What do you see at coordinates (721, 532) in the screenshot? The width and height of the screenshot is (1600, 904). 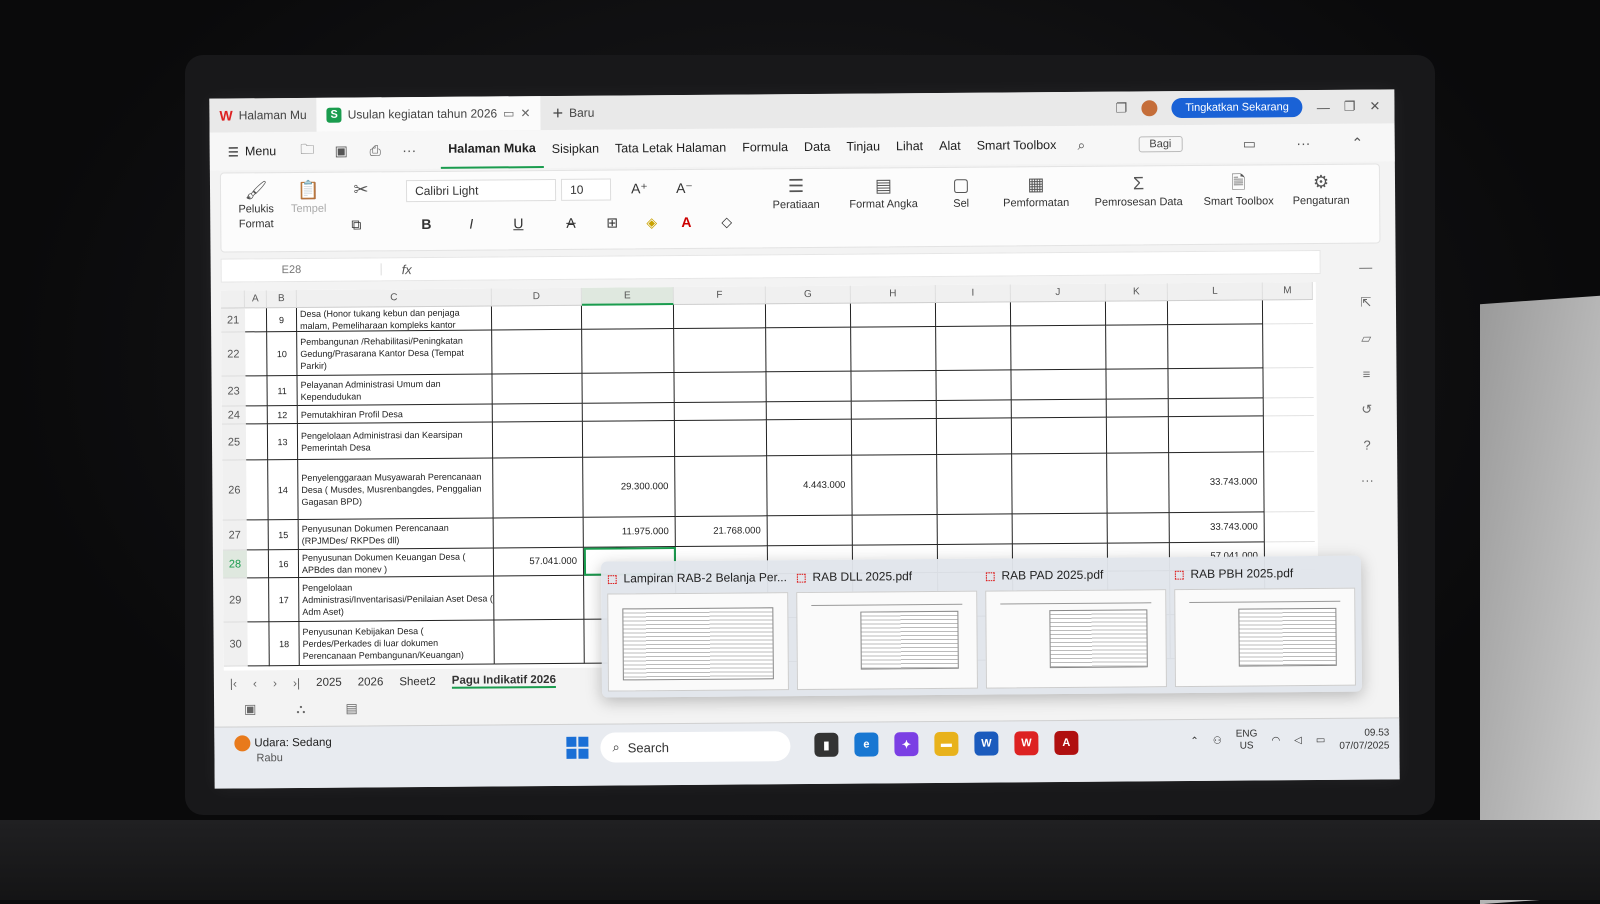 I see `cell-f: 21.768.000` at bounding box center [721, 532].